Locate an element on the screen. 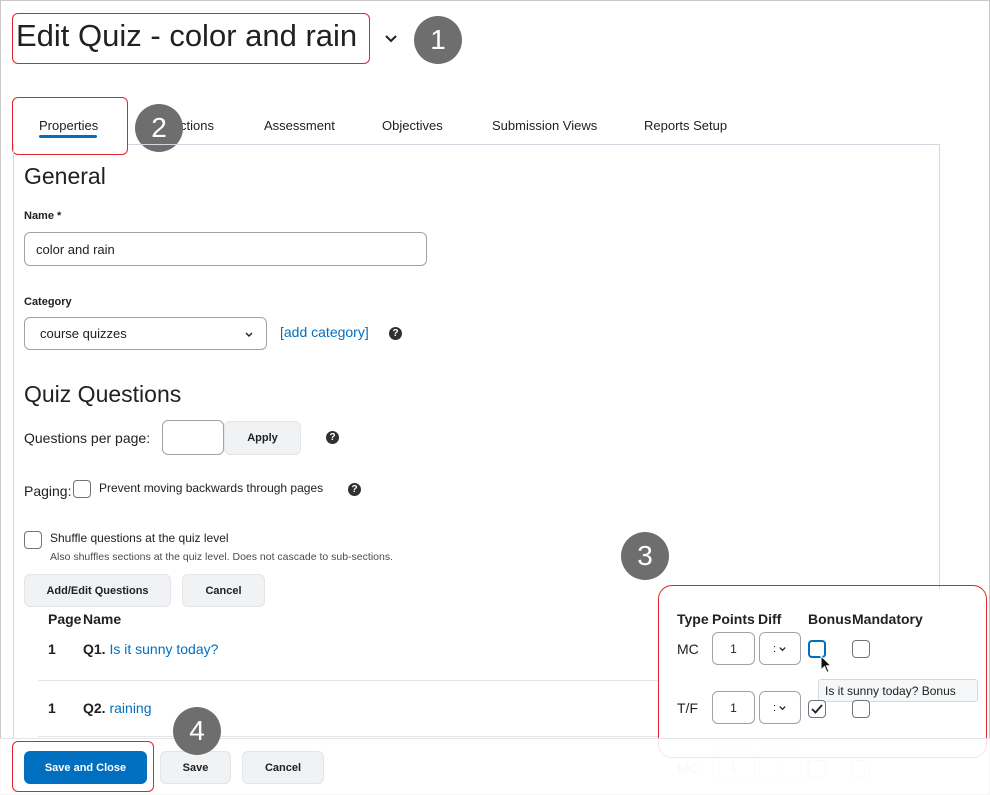  highlight-save-and-close is located at coordinates (83, 766).